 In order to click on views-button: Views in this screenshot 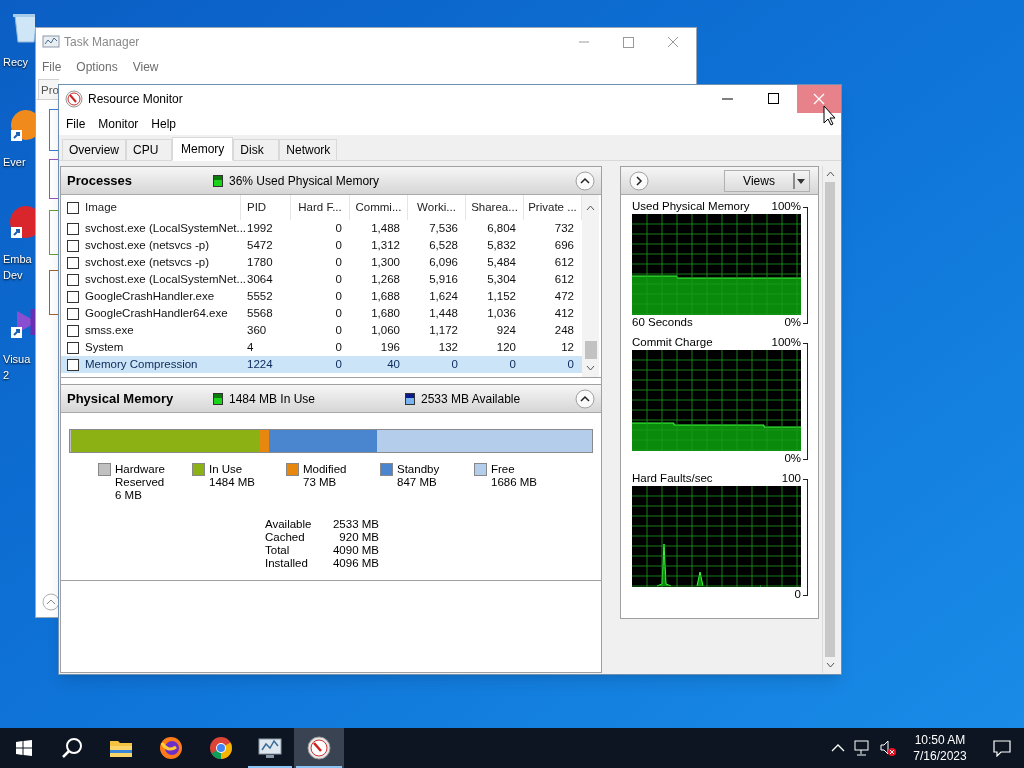, I will do `click(767, 180)`.